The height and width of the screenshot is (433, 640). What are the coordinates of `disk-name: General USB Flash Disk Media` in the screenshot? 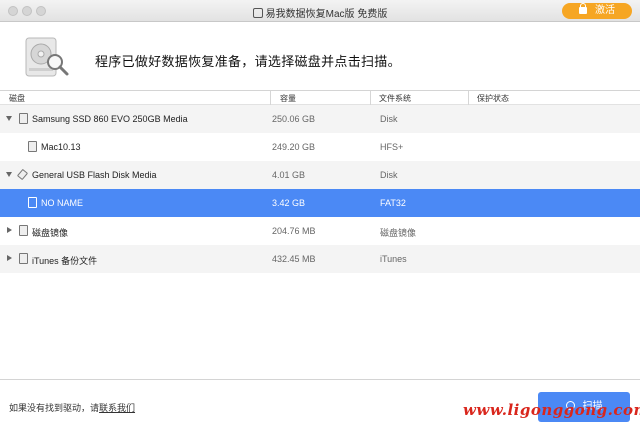 It's located at (94, 175).